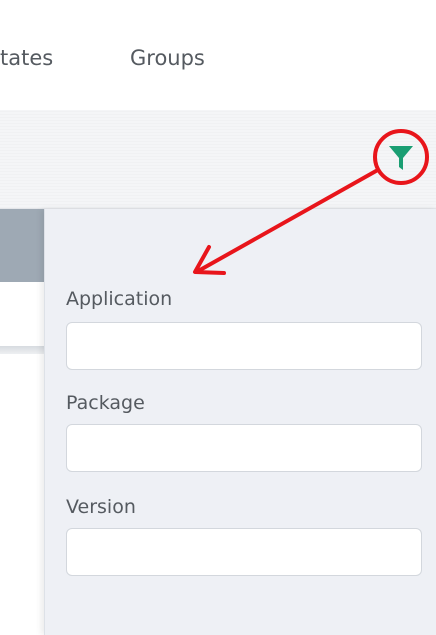  What do you see at coordinates (22, 350) in the screenshot?
I see `table-row-divider` at bounding box center [22, 350].